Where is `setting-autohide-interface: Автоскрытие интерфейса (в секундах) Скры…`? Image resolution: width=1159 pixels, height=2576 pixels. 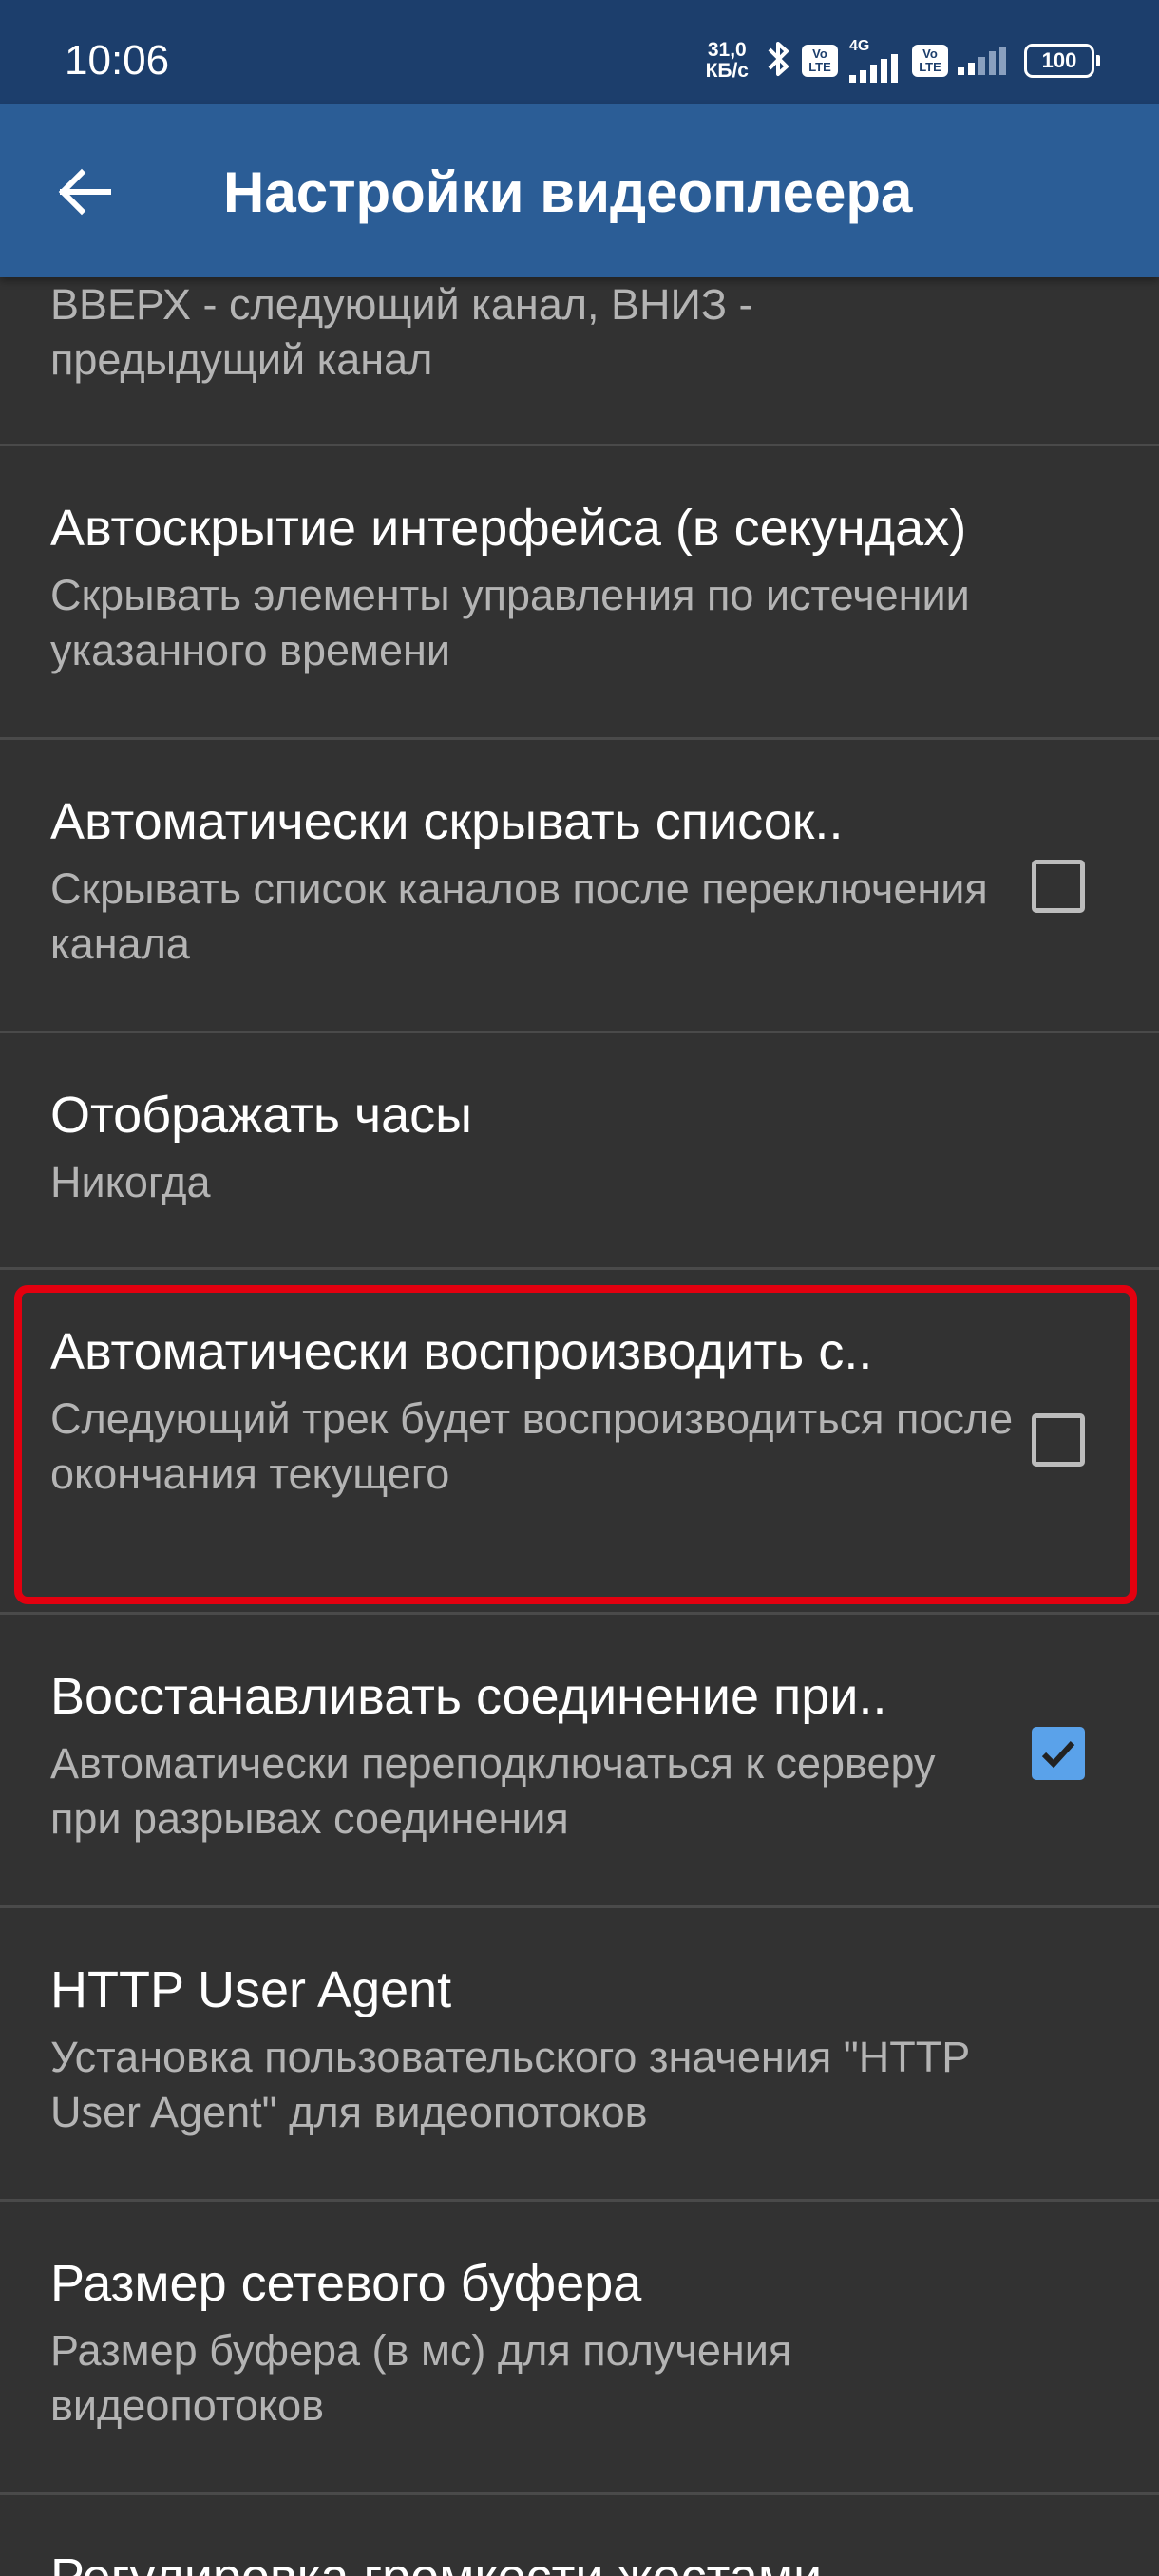
setting-autohide-interface: Автоскрытие интерфейса (в секундах) Скры… is located at coordinates (579, 591).